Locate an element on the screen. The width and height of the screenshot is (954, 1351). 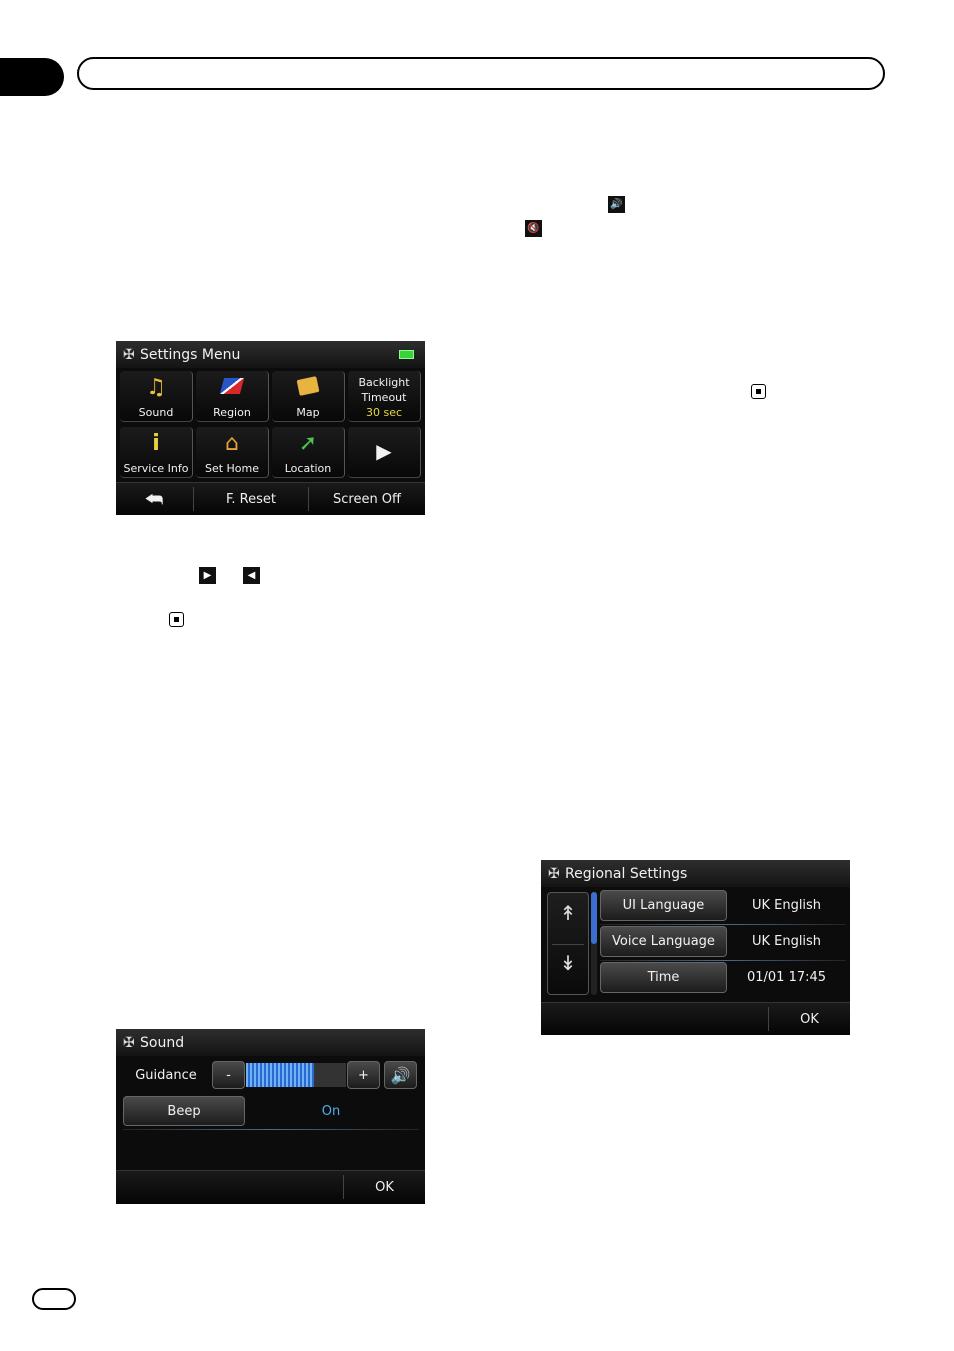
location-tile: ➚ Location is located at coordinates (308, 452).